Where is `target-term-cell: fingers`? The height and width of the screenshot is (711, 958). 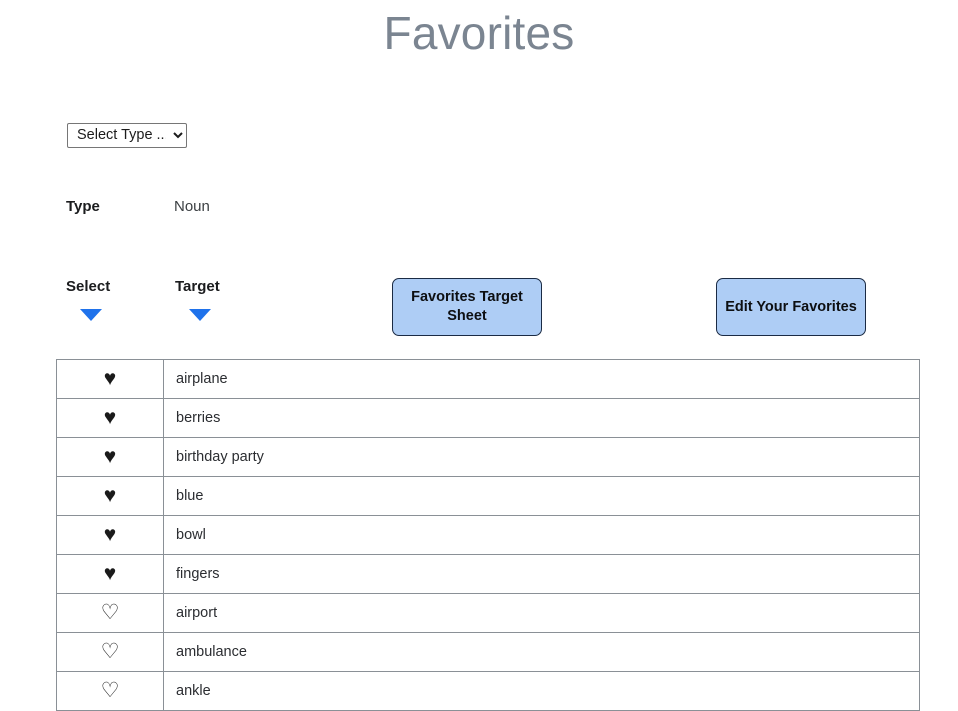 target-term-cell: fingers is located at coordinates (541, 574).